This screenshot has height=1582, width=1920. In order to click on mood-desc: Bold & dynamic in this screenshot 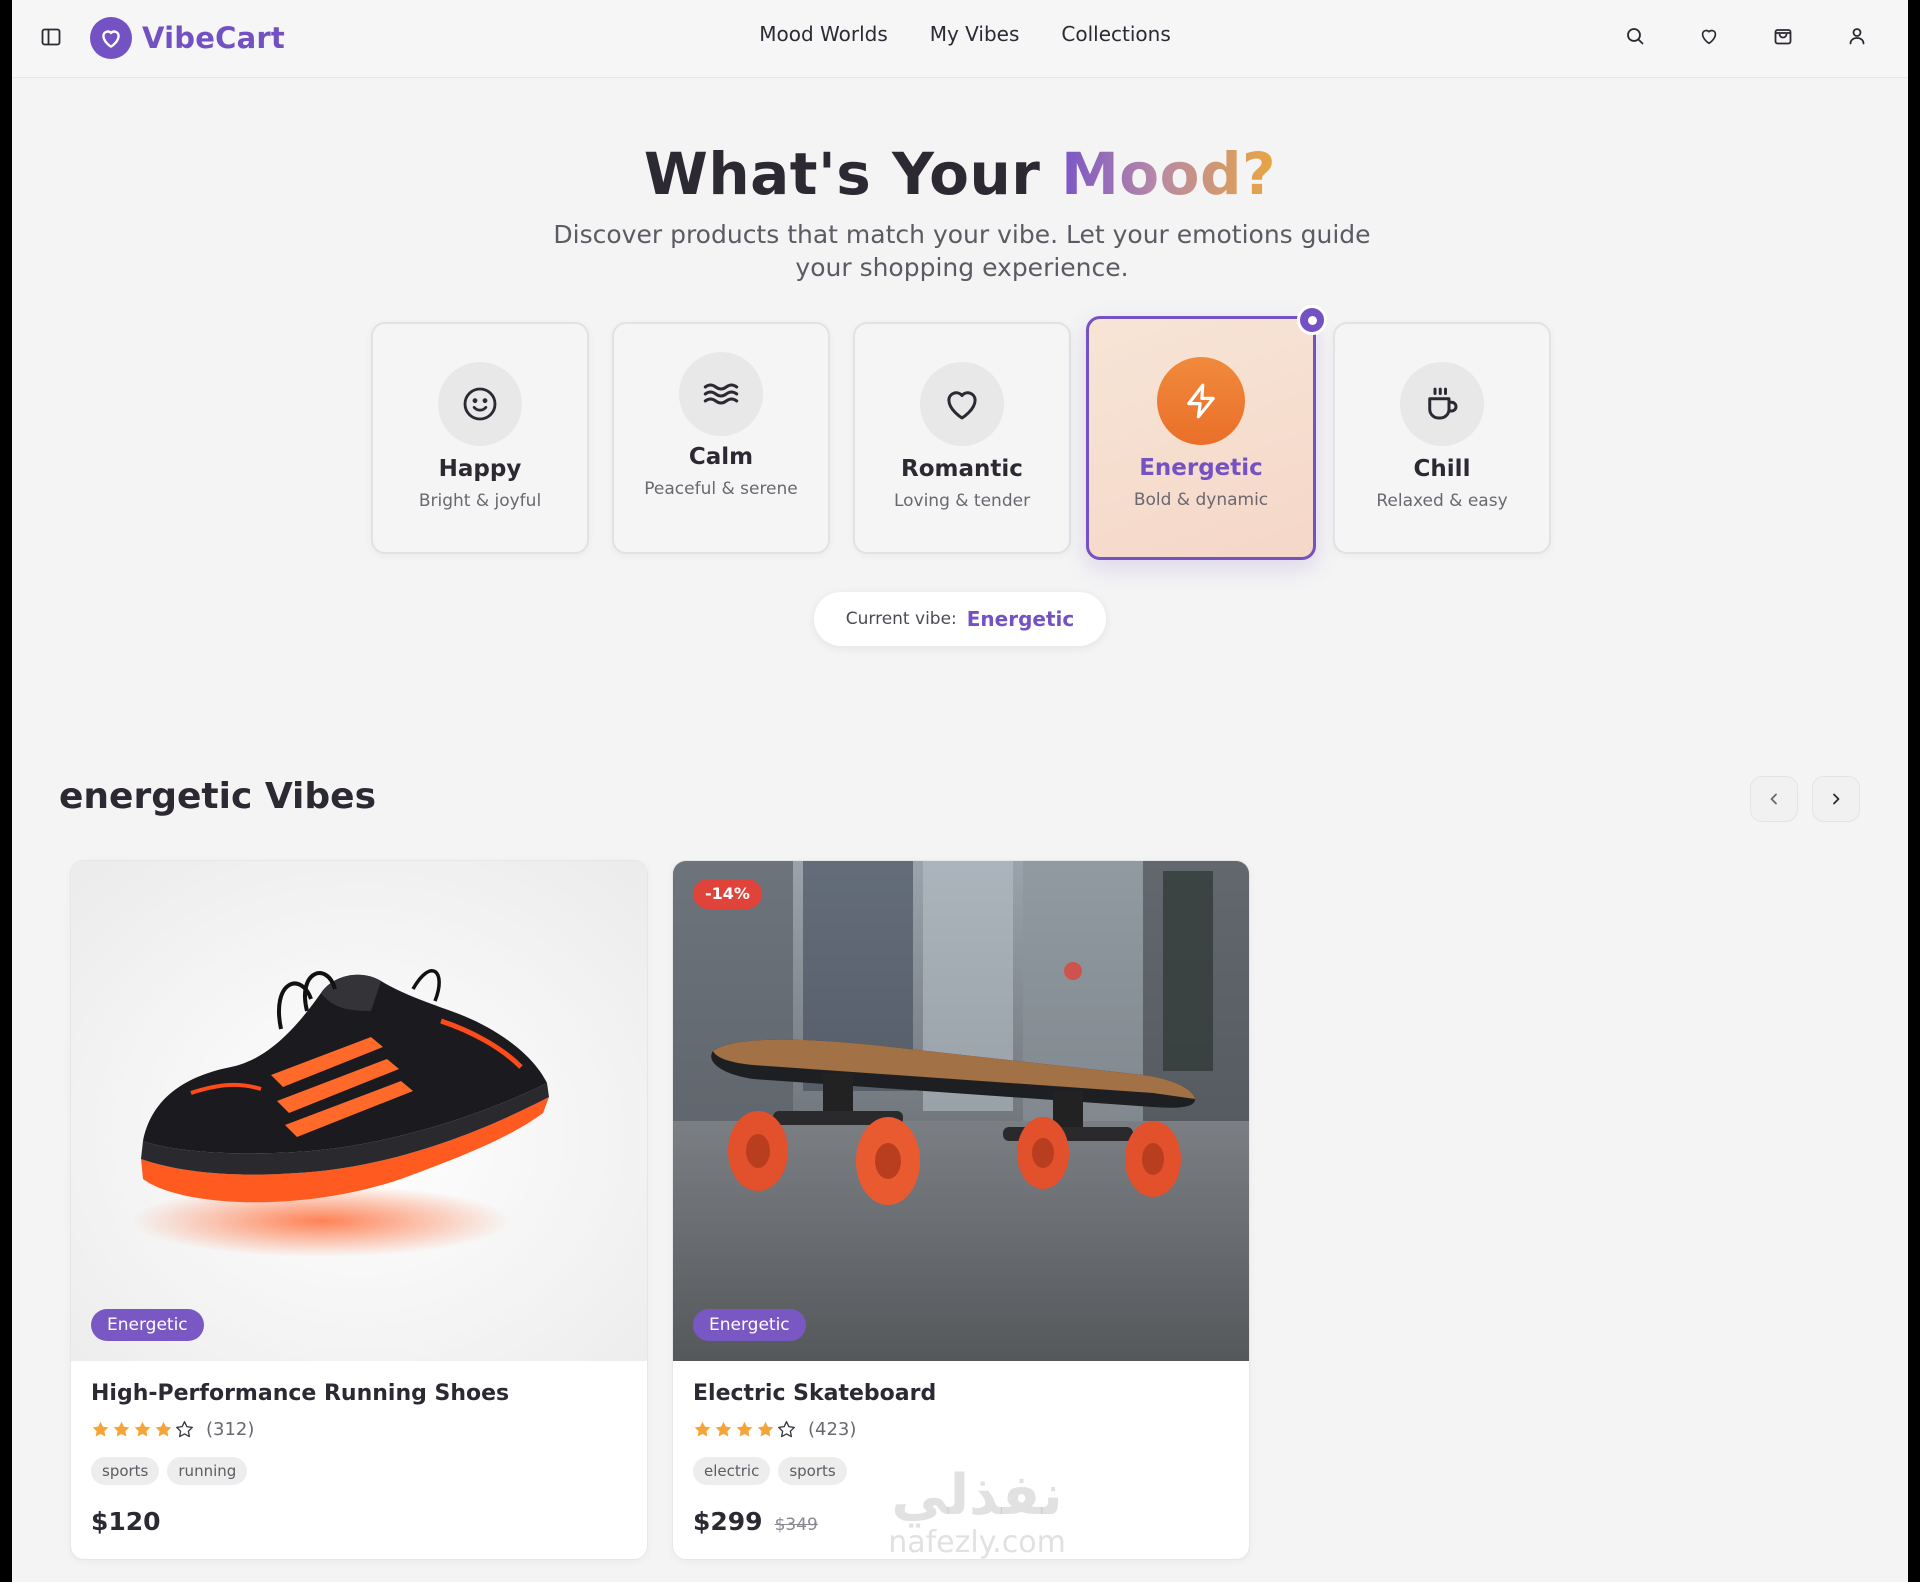, I will do `click(1201, 500)`.